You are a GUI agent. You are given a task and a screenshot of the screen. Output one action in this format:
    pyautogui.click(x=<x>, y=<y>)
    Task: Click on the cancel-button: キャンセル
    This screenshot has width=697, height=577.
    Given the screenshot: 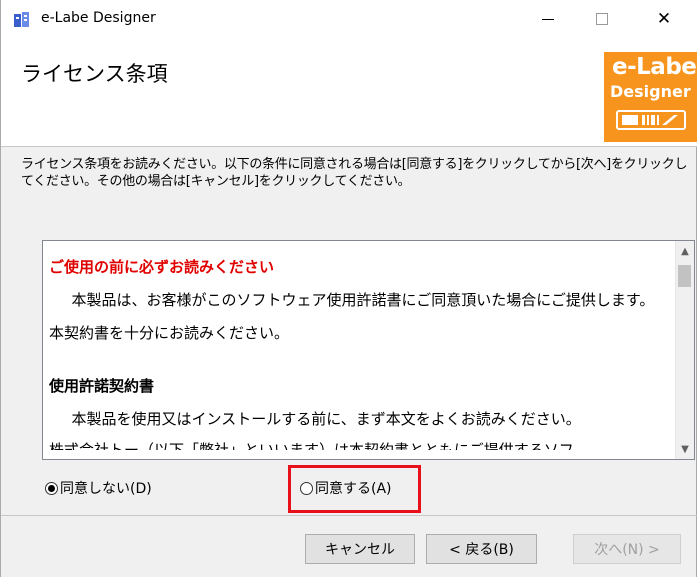 What is the action you would take?
    pyautogui.click(x=360, y=549)
    